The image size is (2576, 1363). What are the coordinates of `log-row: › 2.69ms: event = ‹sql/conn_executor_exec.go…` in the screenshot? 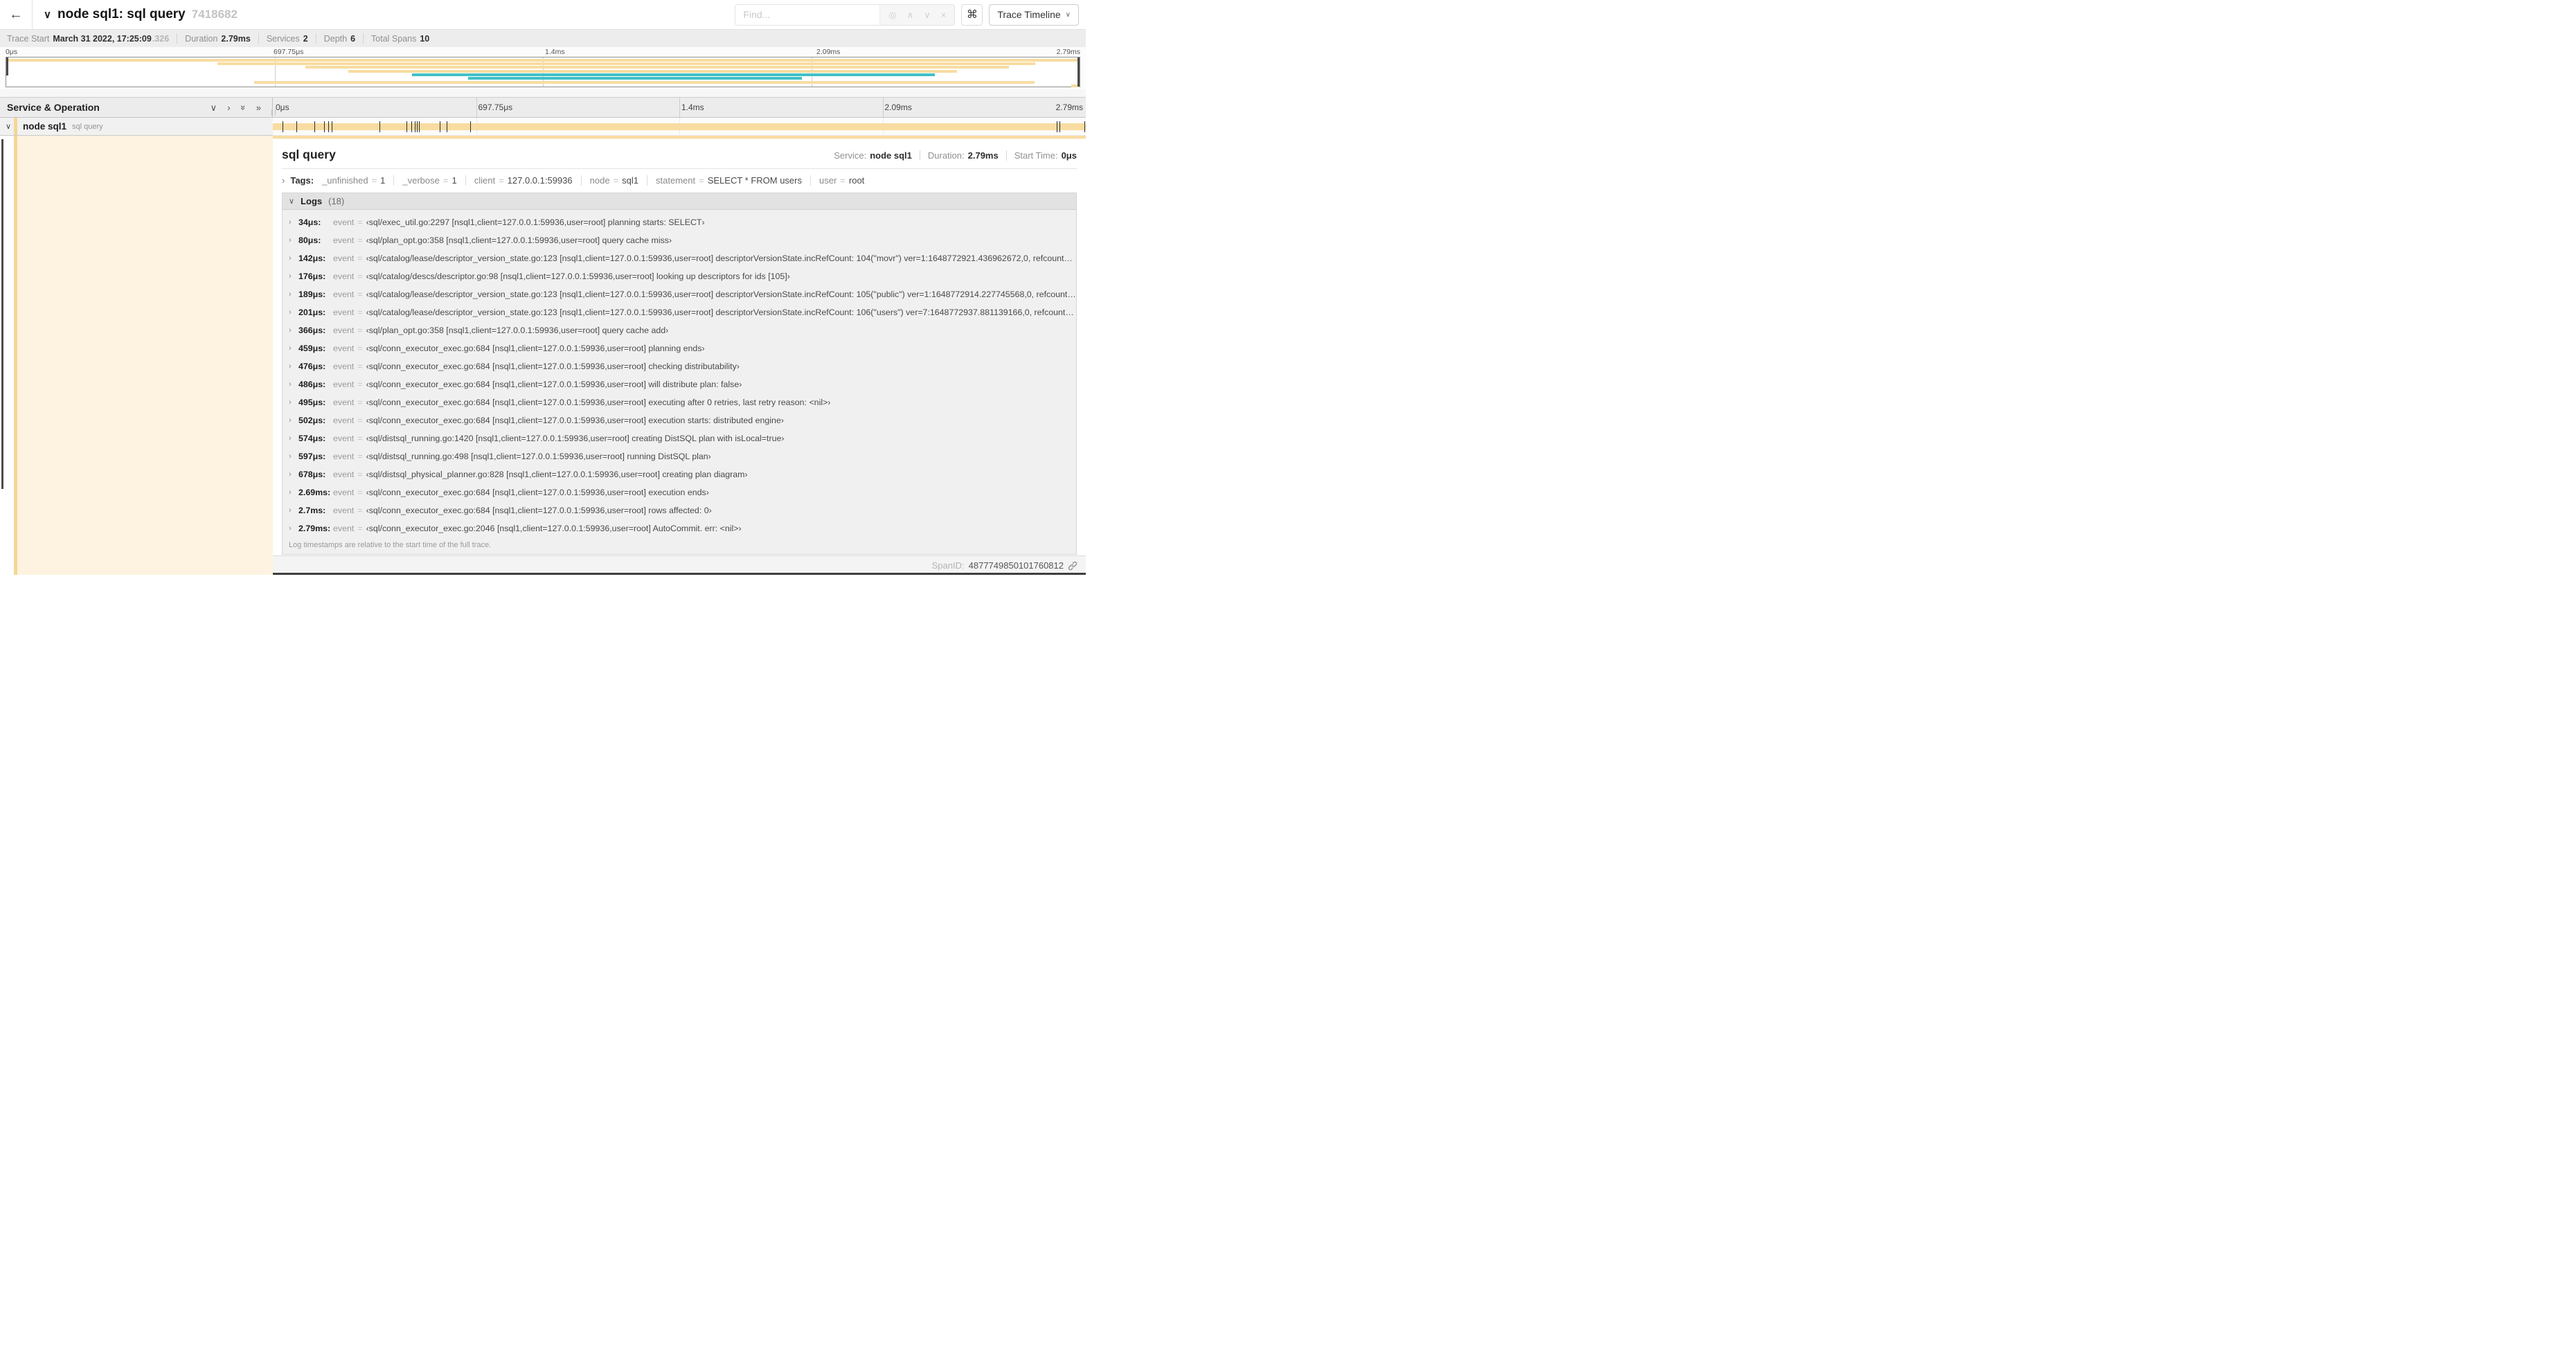 It's located at (679, 492).